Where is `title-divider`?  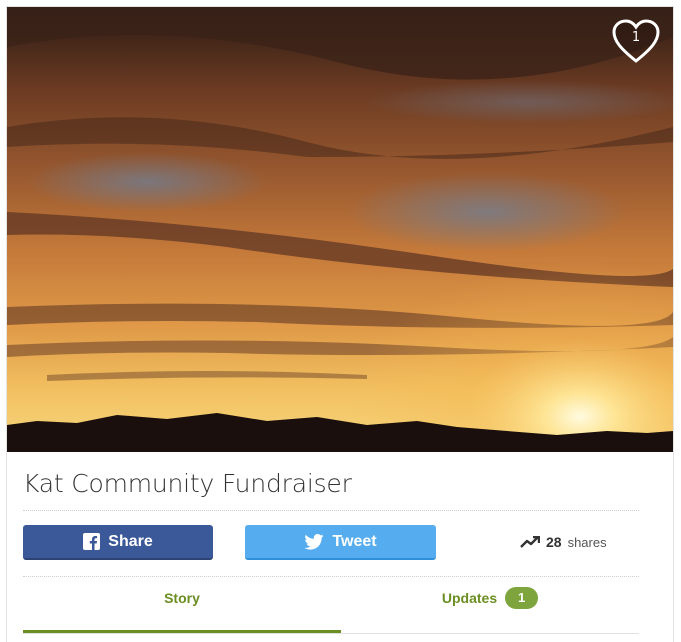 title-divider is located at coordinates (331, 510).